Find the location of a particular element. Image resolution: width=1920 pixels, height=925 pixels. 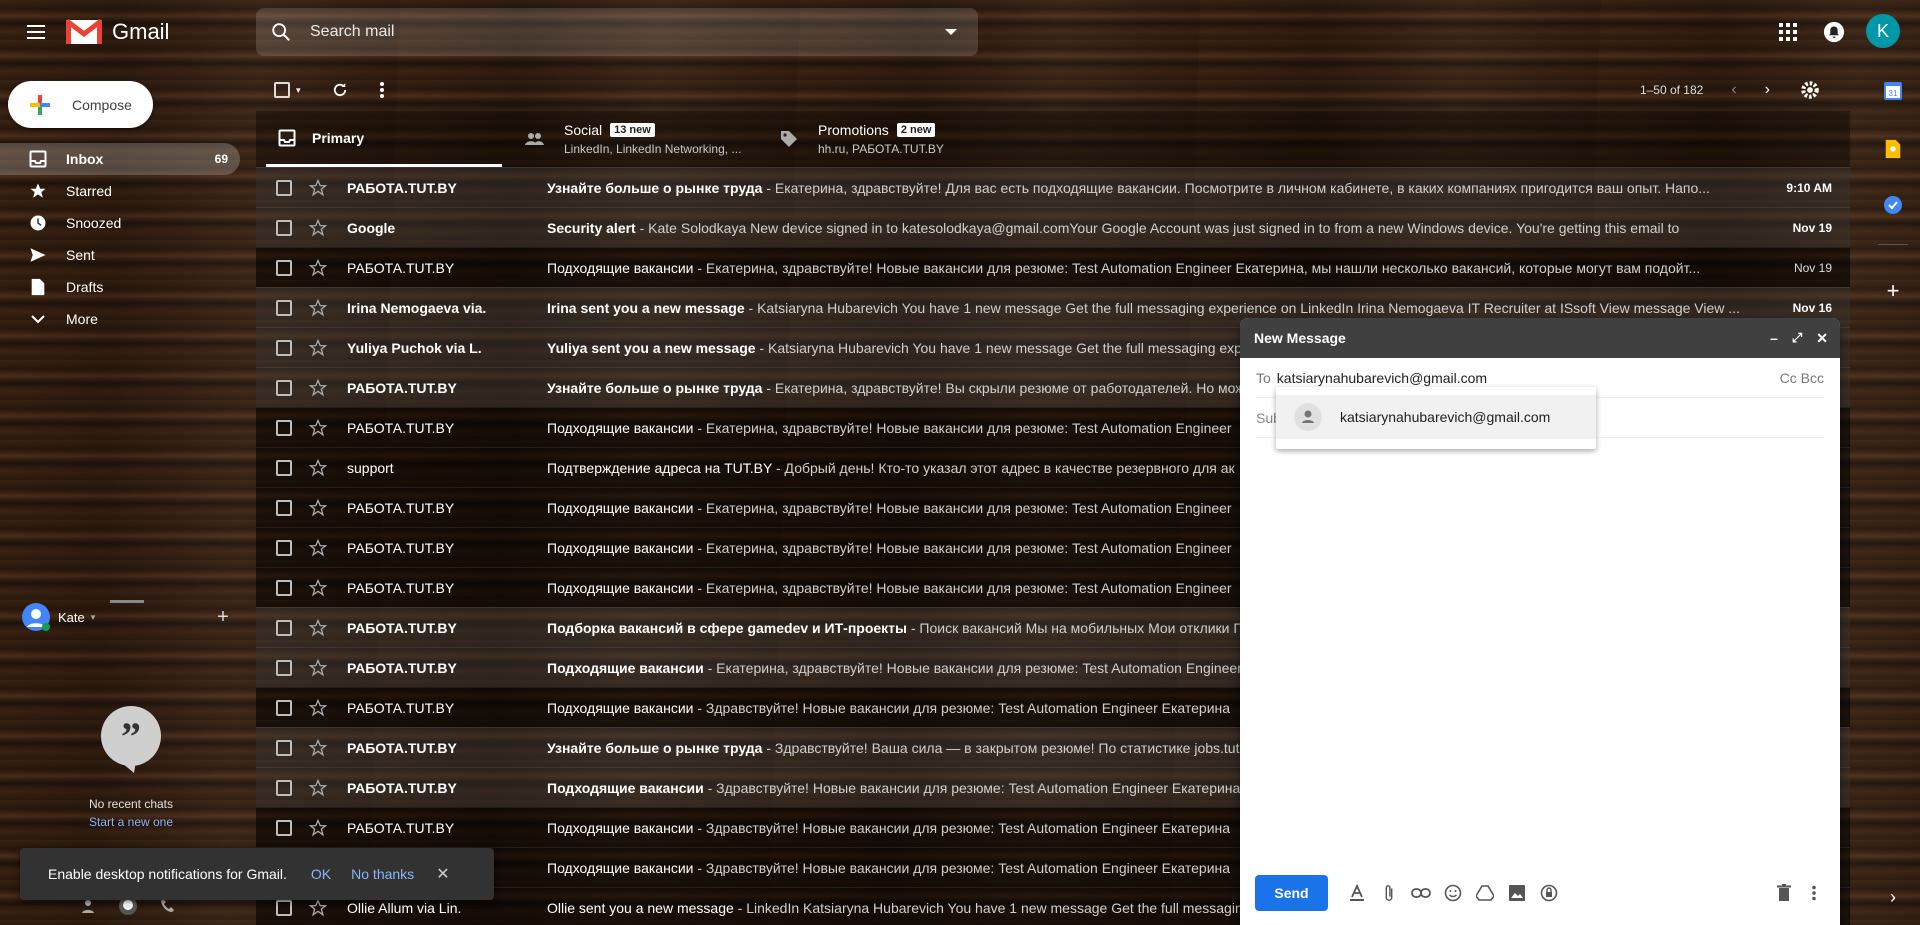

nav-starred: Starred is located at coordinates (120, 191).